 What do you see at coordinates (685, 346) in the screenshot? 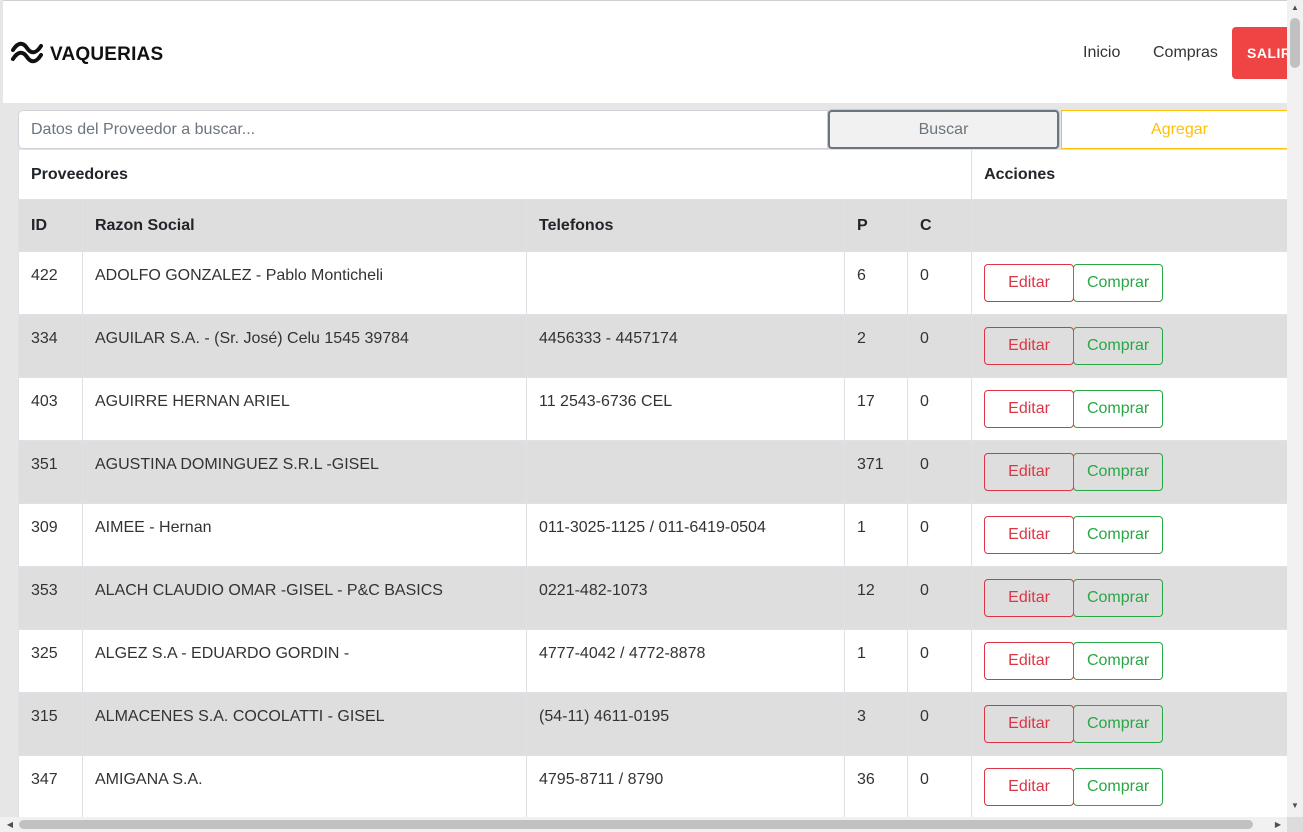
I see `cell-telefonos: 4456333 - 4457174` at bounding box center [685, 346].